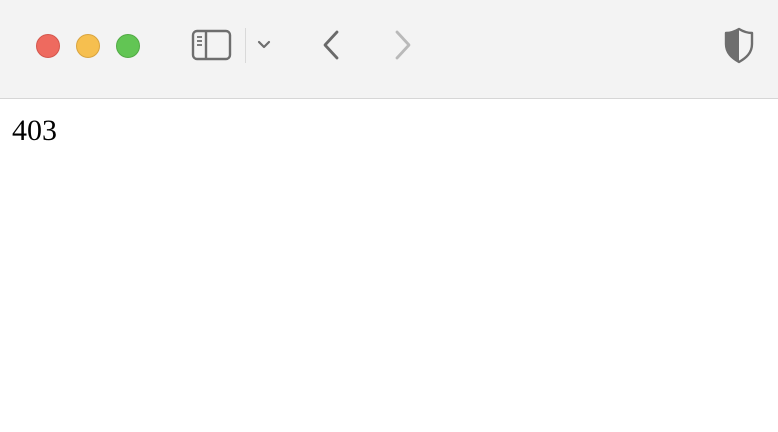 The image size is (778, 432). What do you see at coordinates (88, 46) in the screenshot?
I see `minimize-window-button` at bounding box center [88, 46].